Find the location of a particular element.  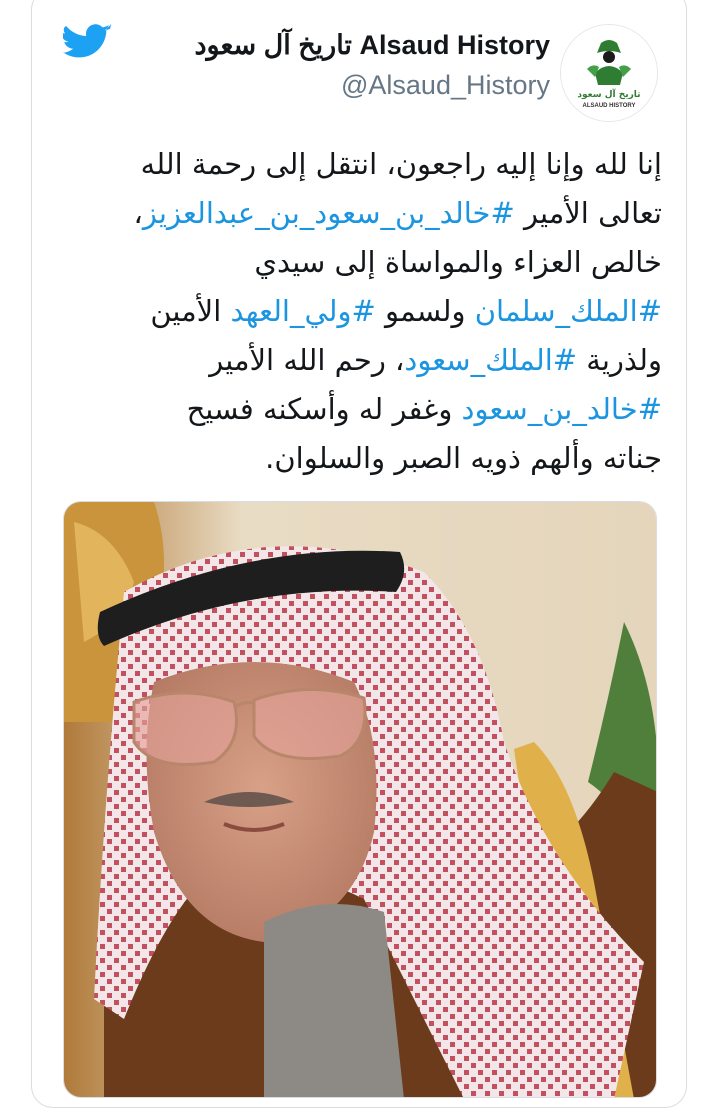

tweet-text-line: #خالد_بن_سعود وغفر له وأسكنه فسيح is located at coordinates (368, 409).